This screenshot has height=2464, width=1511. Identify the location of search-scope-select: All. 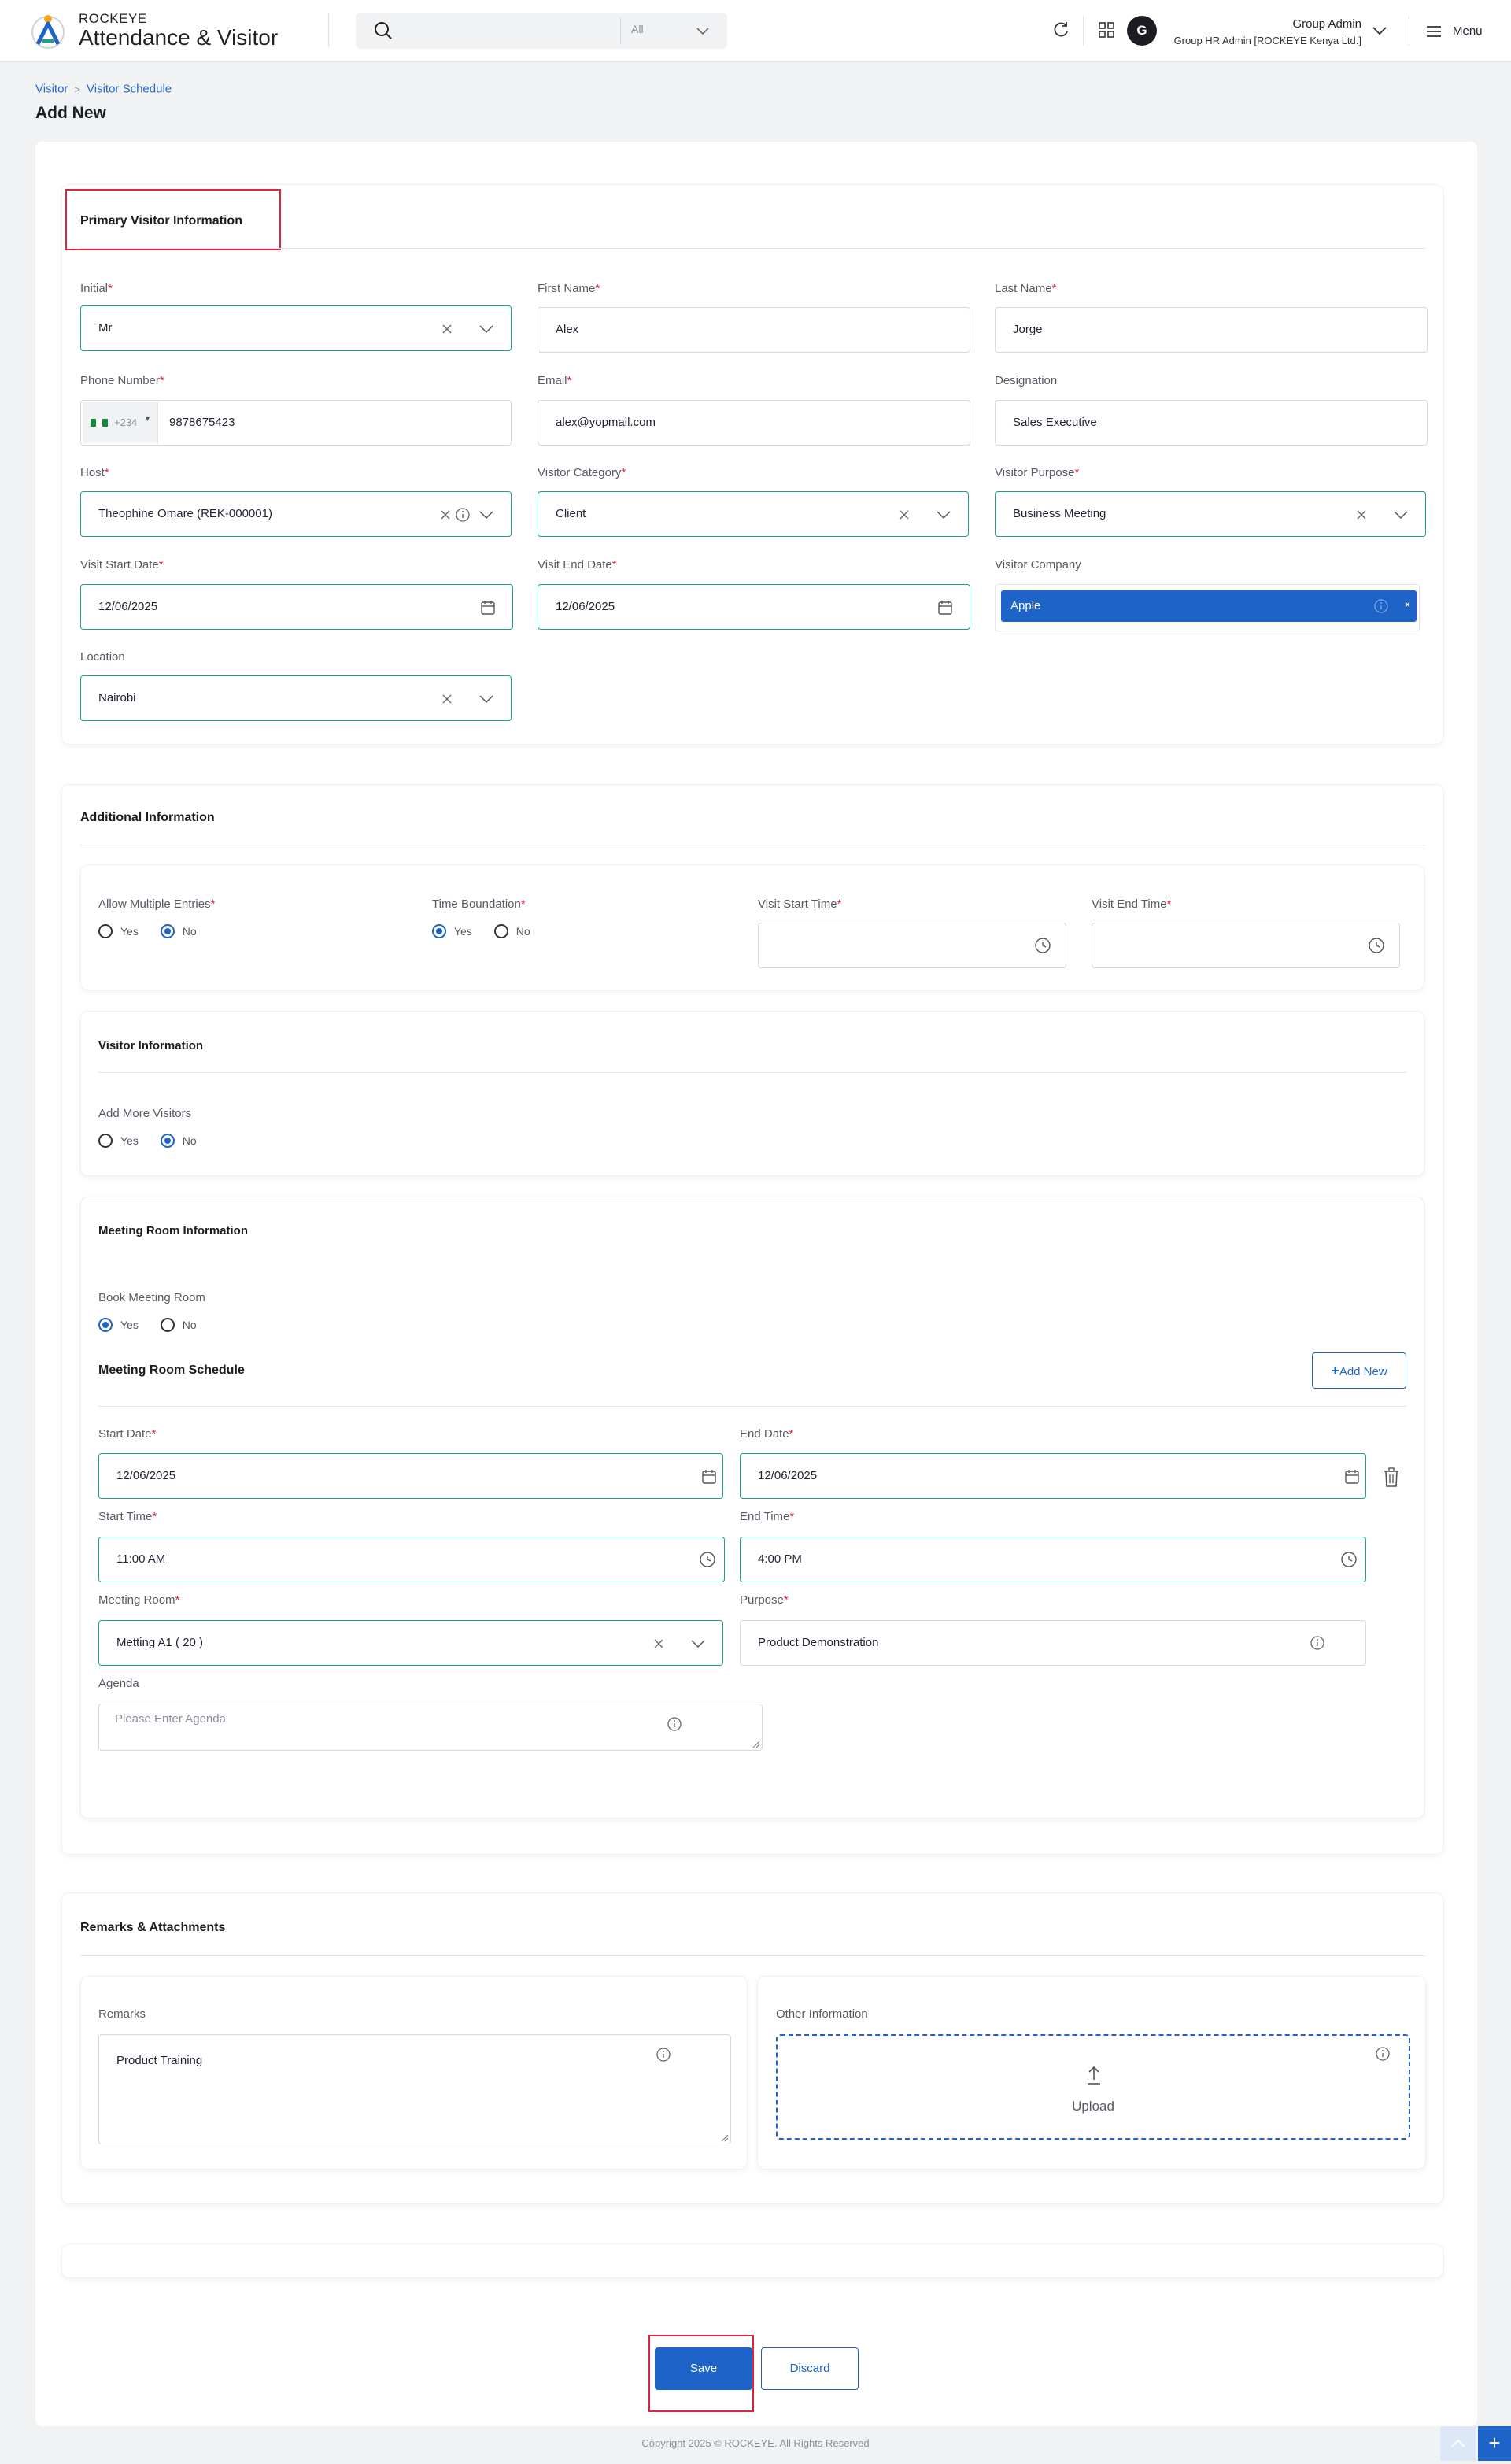
(638, 29).